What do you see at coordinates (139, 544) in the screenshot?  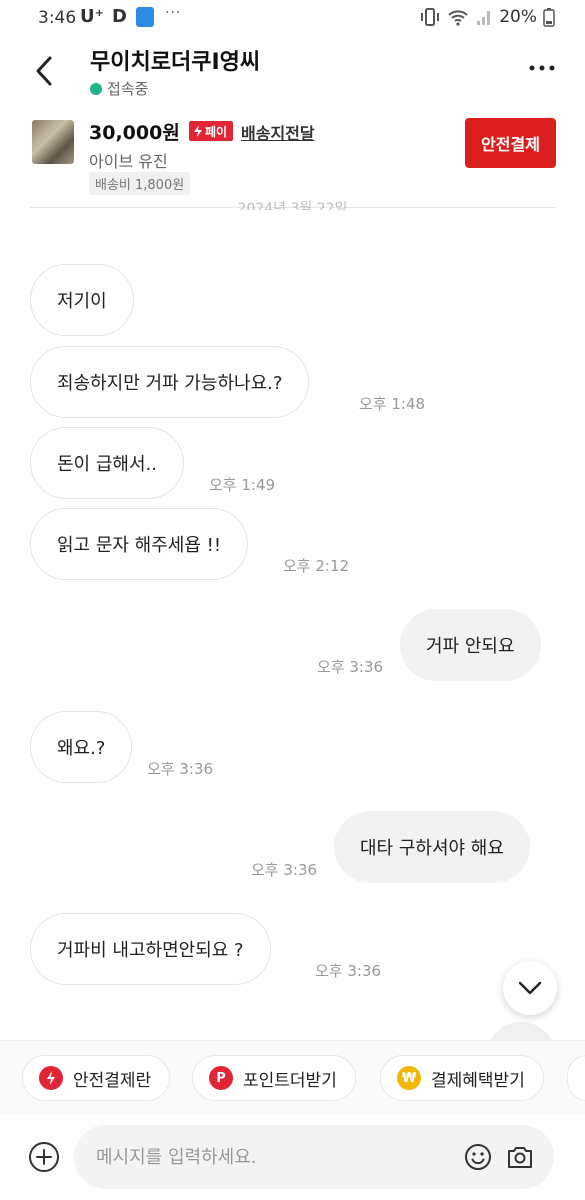 I see `message-bubble-received: 읽고 문자 해주세욥 !!` at bounding box center [139, 544].